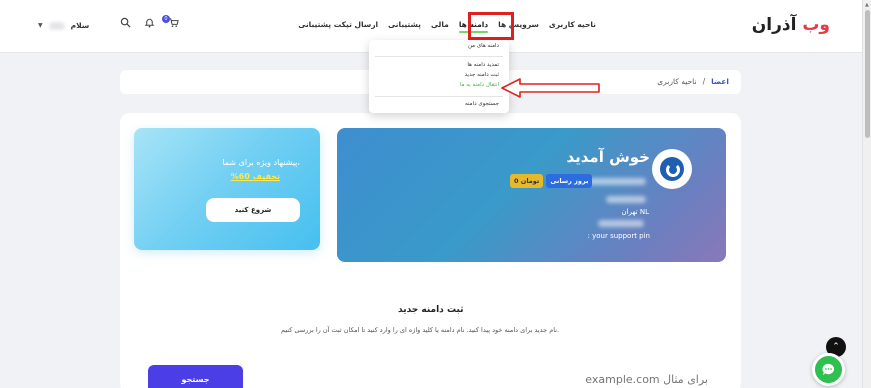 This screenshot has height=388, width=871. I want to click on breadcrumb-current: ناحیه کاربری, so click(677, 81).